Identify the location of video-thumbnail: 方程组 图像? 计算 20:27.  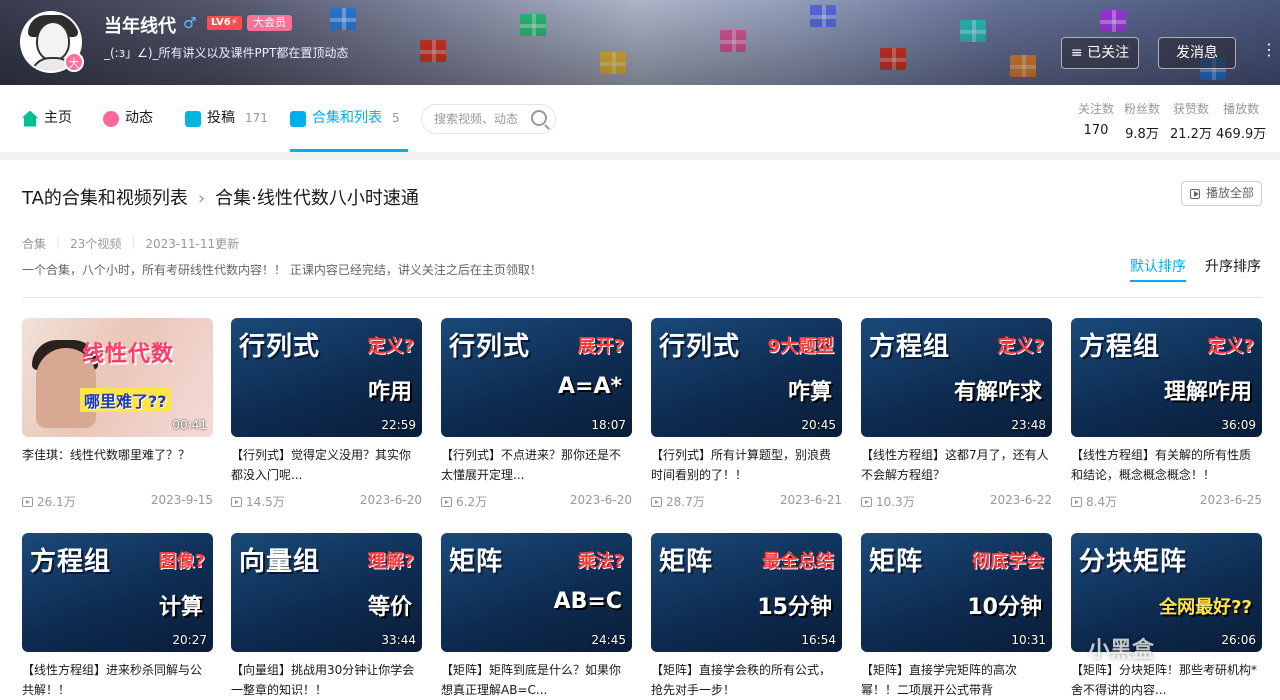
(117, 592).